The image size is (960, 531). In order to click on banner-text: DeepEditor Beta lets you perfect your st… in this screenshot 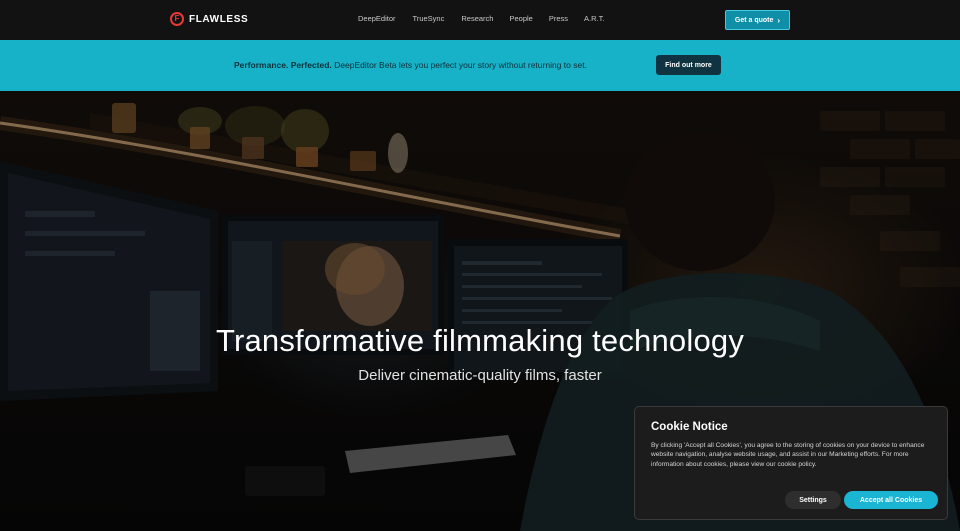, I will do `click(459, 65)`.